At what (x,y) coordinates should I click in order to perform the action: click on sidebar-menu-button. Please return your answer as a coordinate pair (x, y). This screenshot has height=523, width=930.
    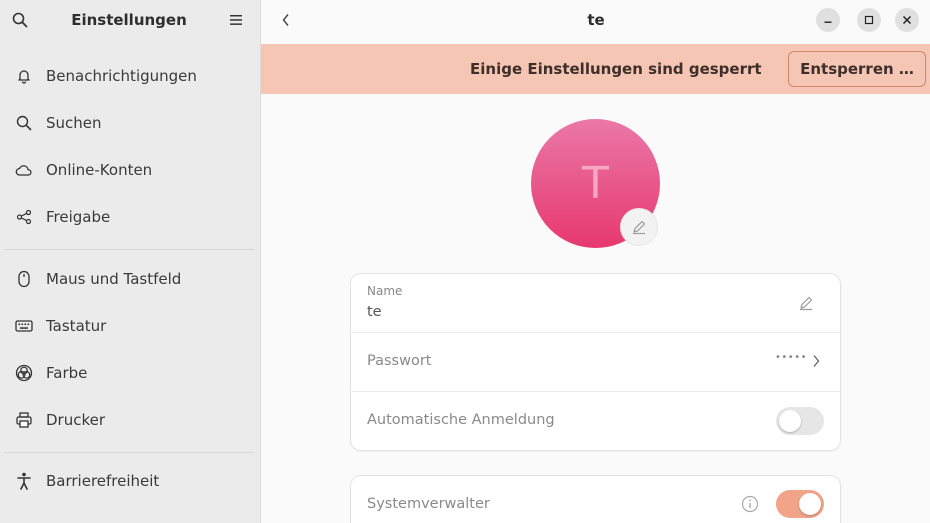
    Looking at the image, I should click on (236, 20).